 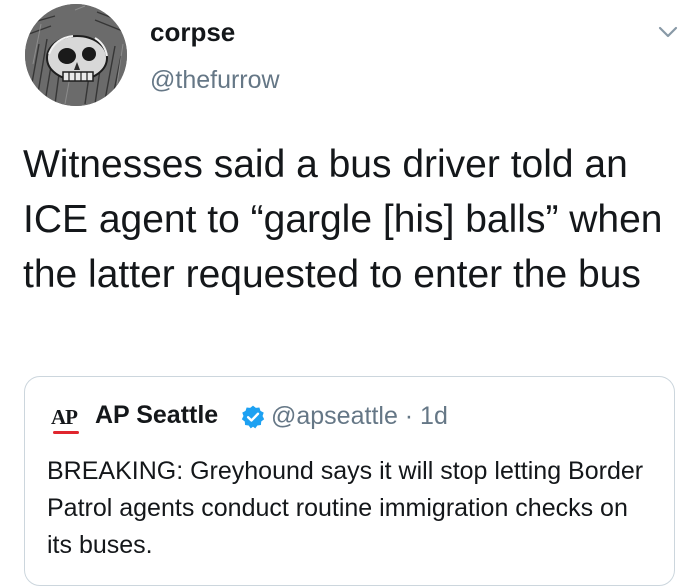 I want to click on ap-logo-text: AP, so click(x=64, y=417).